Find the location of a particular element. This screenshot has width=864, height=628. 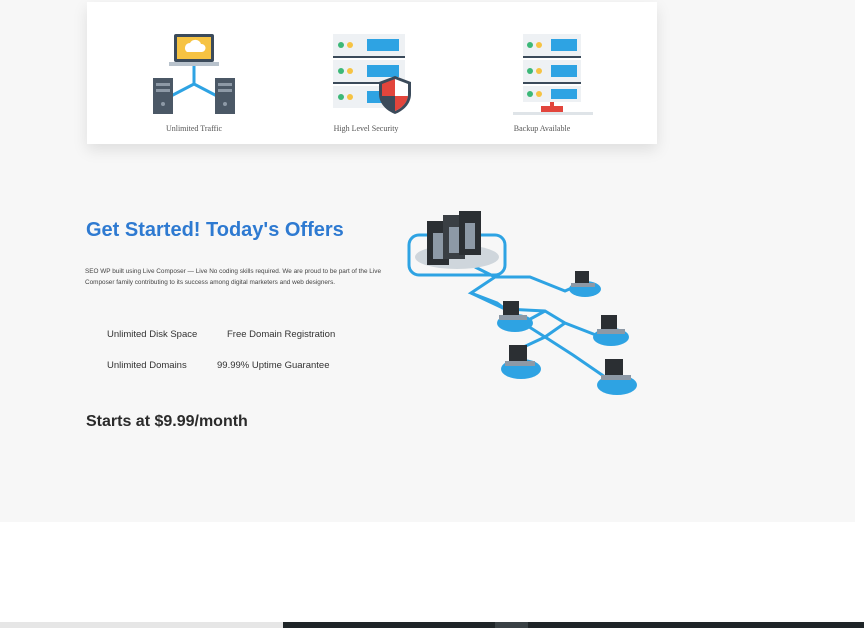

offer-item-disk-space: Unlimited Disk Space is located at coordinates (152, 334).